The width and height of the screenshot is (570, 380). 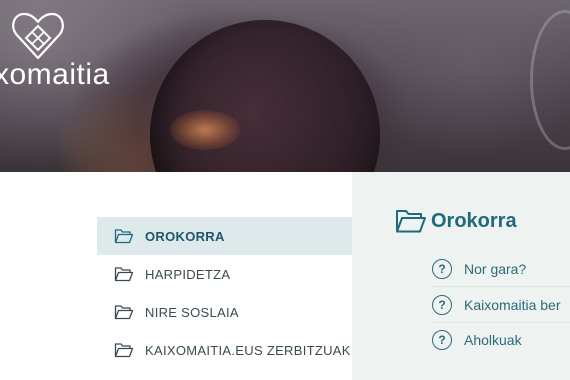 What do you see at coordinates (238, 236) in the screenshot?
I see `nav-item-orokorra: OROKORRA` at bounding box center [238, 236].